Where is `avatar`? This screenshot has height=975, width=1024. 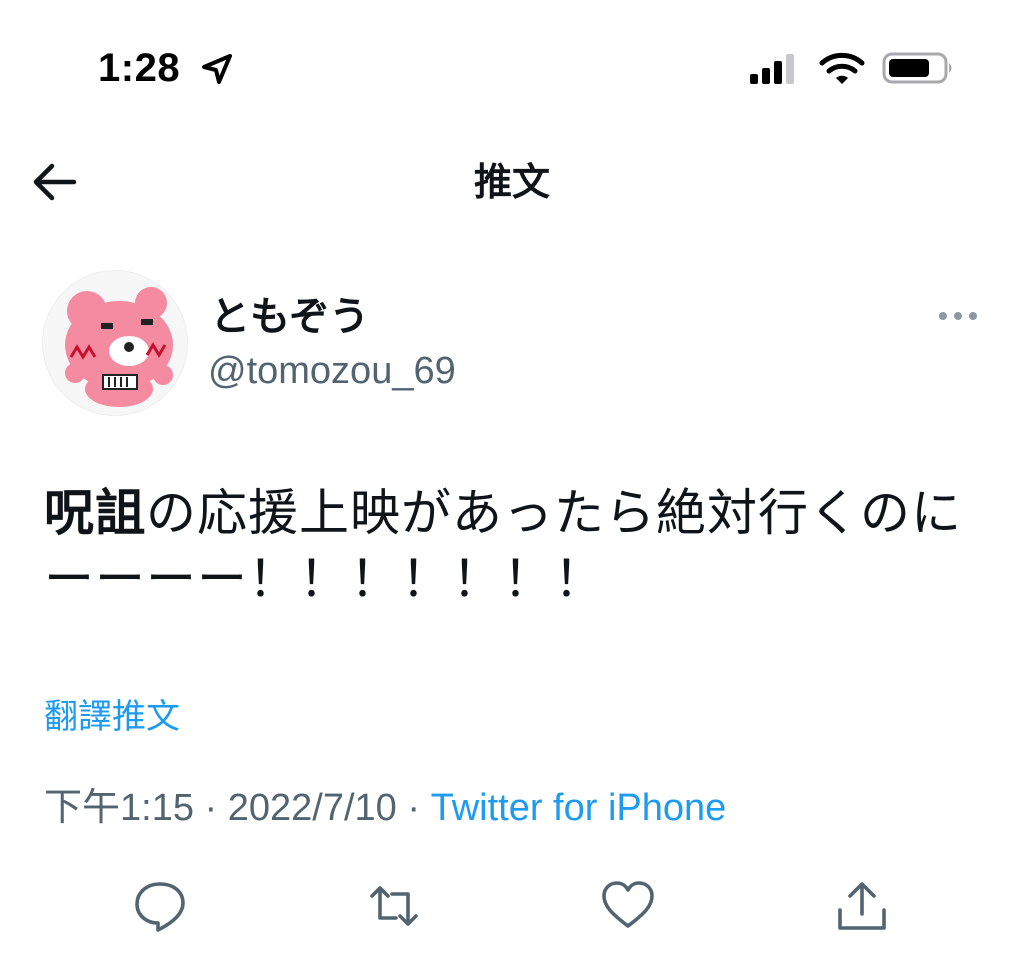 avatar is located at coordinates (115, 343).